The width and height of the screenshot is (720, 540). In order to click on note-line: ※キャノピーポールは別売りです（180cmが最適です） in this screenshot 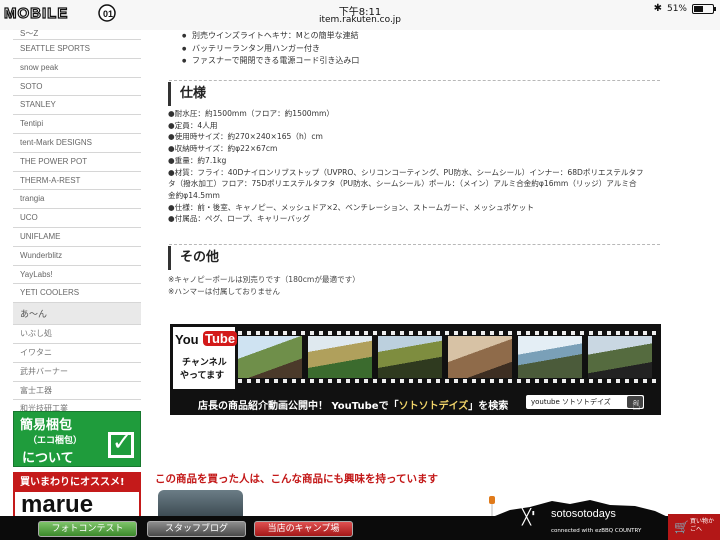, I will do `click(264, 279)`.